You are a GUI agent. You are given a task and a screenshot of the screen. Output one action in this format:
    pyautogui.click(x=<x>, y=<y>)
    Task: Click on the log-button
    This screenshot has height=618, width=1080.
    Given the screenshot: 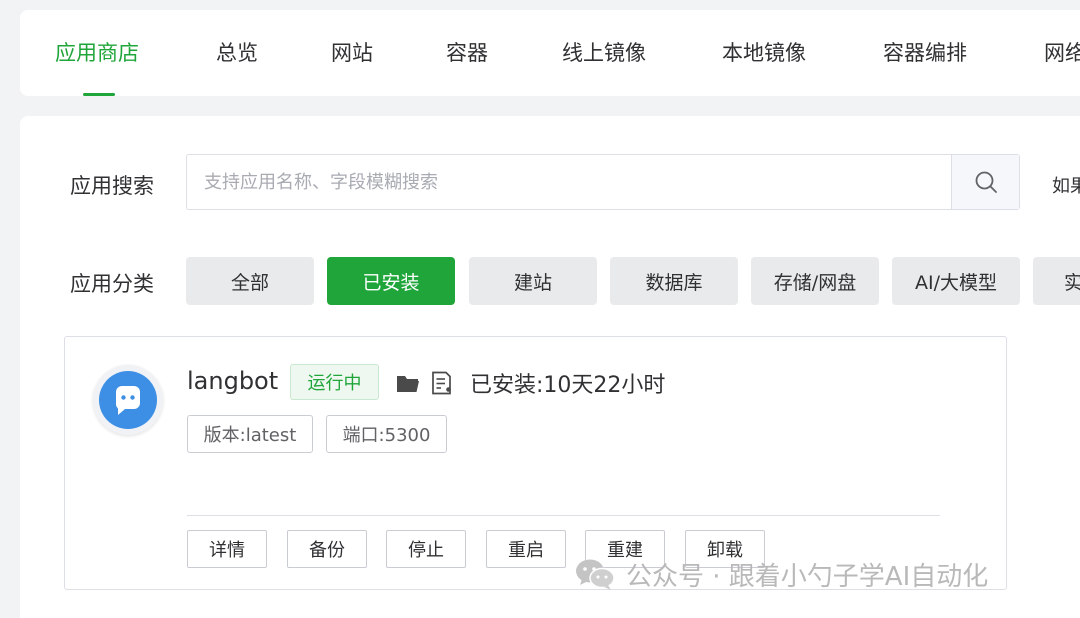 What is the action you would take?
    pyautogui.click(x=442, y=383)
    